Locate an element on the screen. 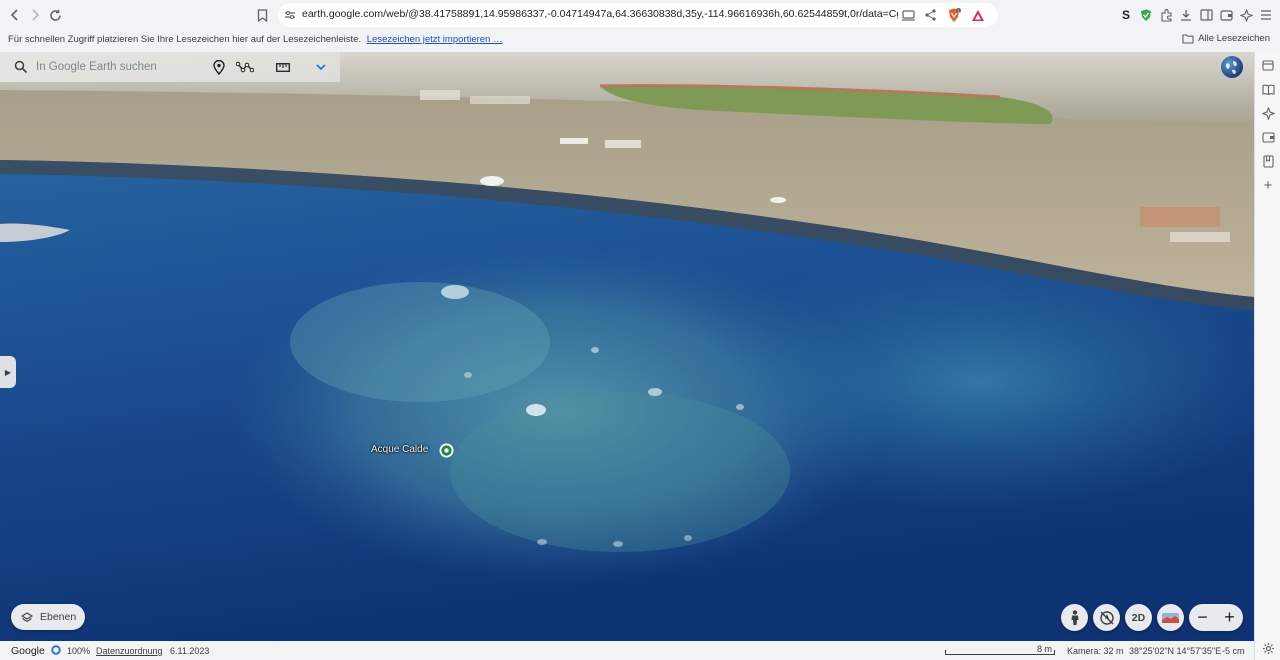  bookmark-star-button is located at coordinates (262, 15).